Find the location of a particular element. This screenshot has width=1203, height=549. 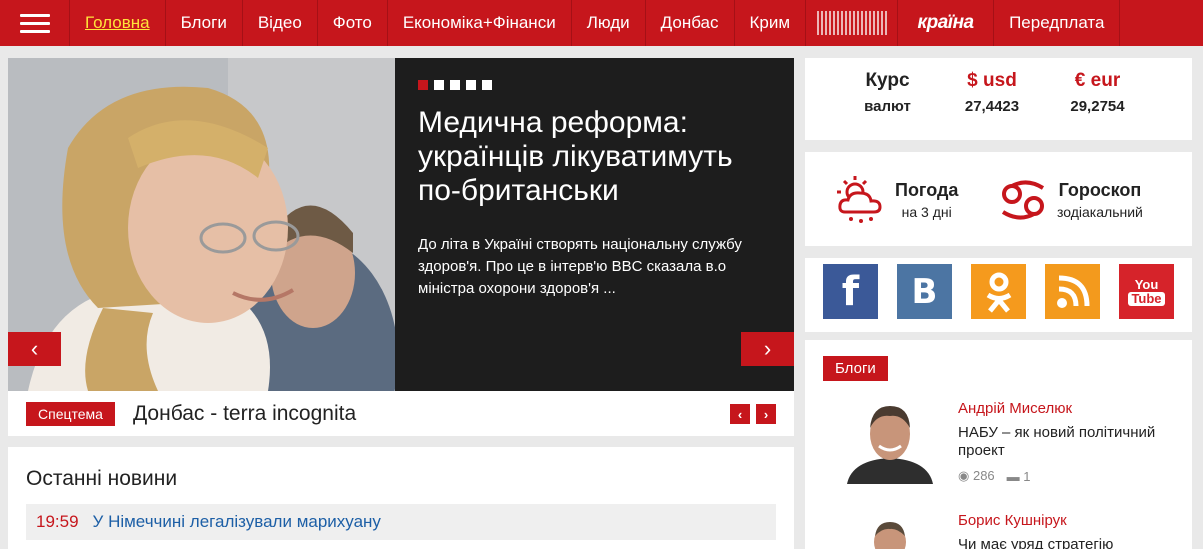

currency-label-top: Курс is located at coordinates (887, 80).